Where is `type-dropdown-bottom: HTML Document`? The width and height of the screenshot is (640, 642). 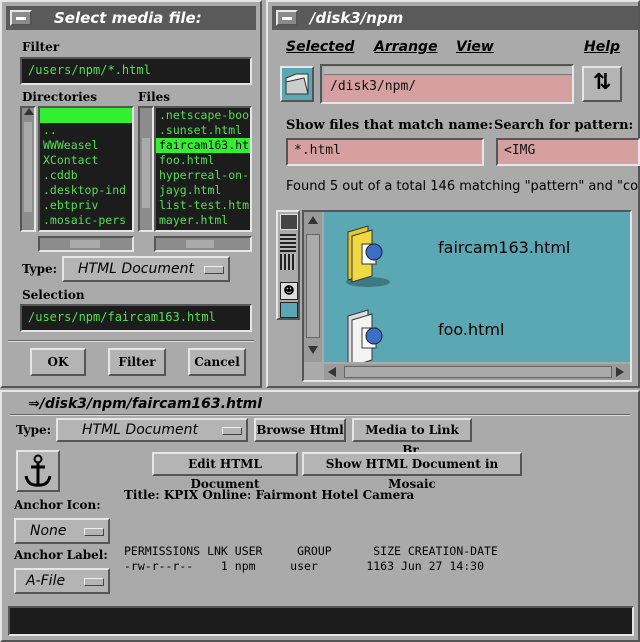 type-dropdown-bottom: HTML Document is located at coordinates (152, 430).